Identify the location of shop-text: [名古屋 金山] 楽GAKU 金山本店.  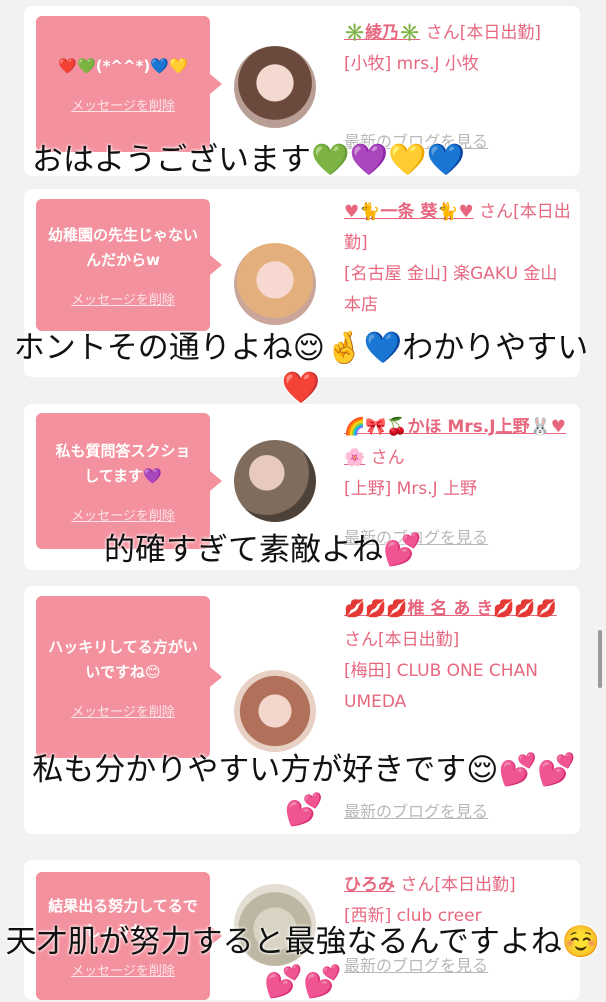
(451, 289).